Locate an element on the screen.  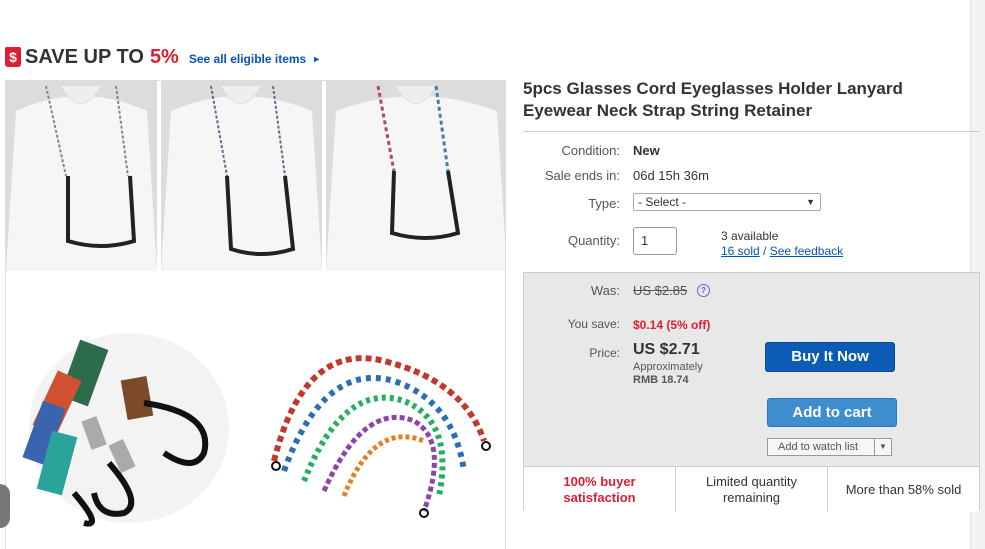
price-value: US $2.71 is located at coordinates (666, 349).